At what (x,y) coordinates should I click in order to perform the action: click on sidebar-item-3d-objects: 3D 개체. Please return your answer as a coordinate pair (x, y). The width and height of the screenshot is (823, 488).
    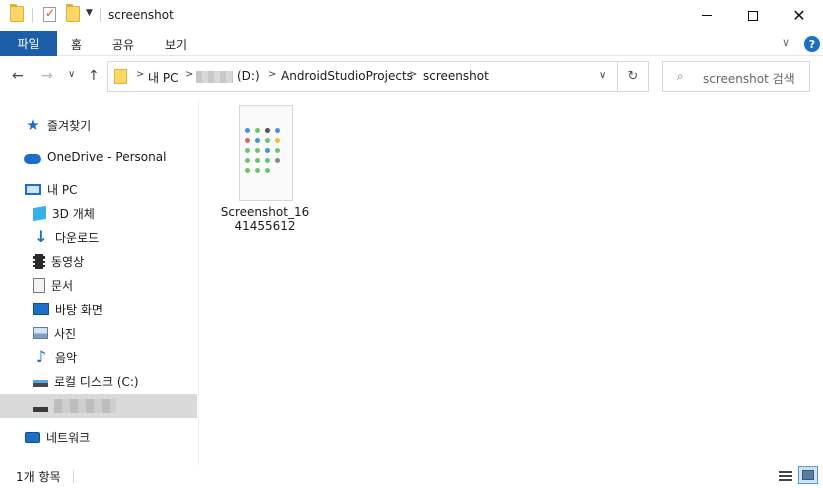
    Looking at the image, I should click on (98, 213).